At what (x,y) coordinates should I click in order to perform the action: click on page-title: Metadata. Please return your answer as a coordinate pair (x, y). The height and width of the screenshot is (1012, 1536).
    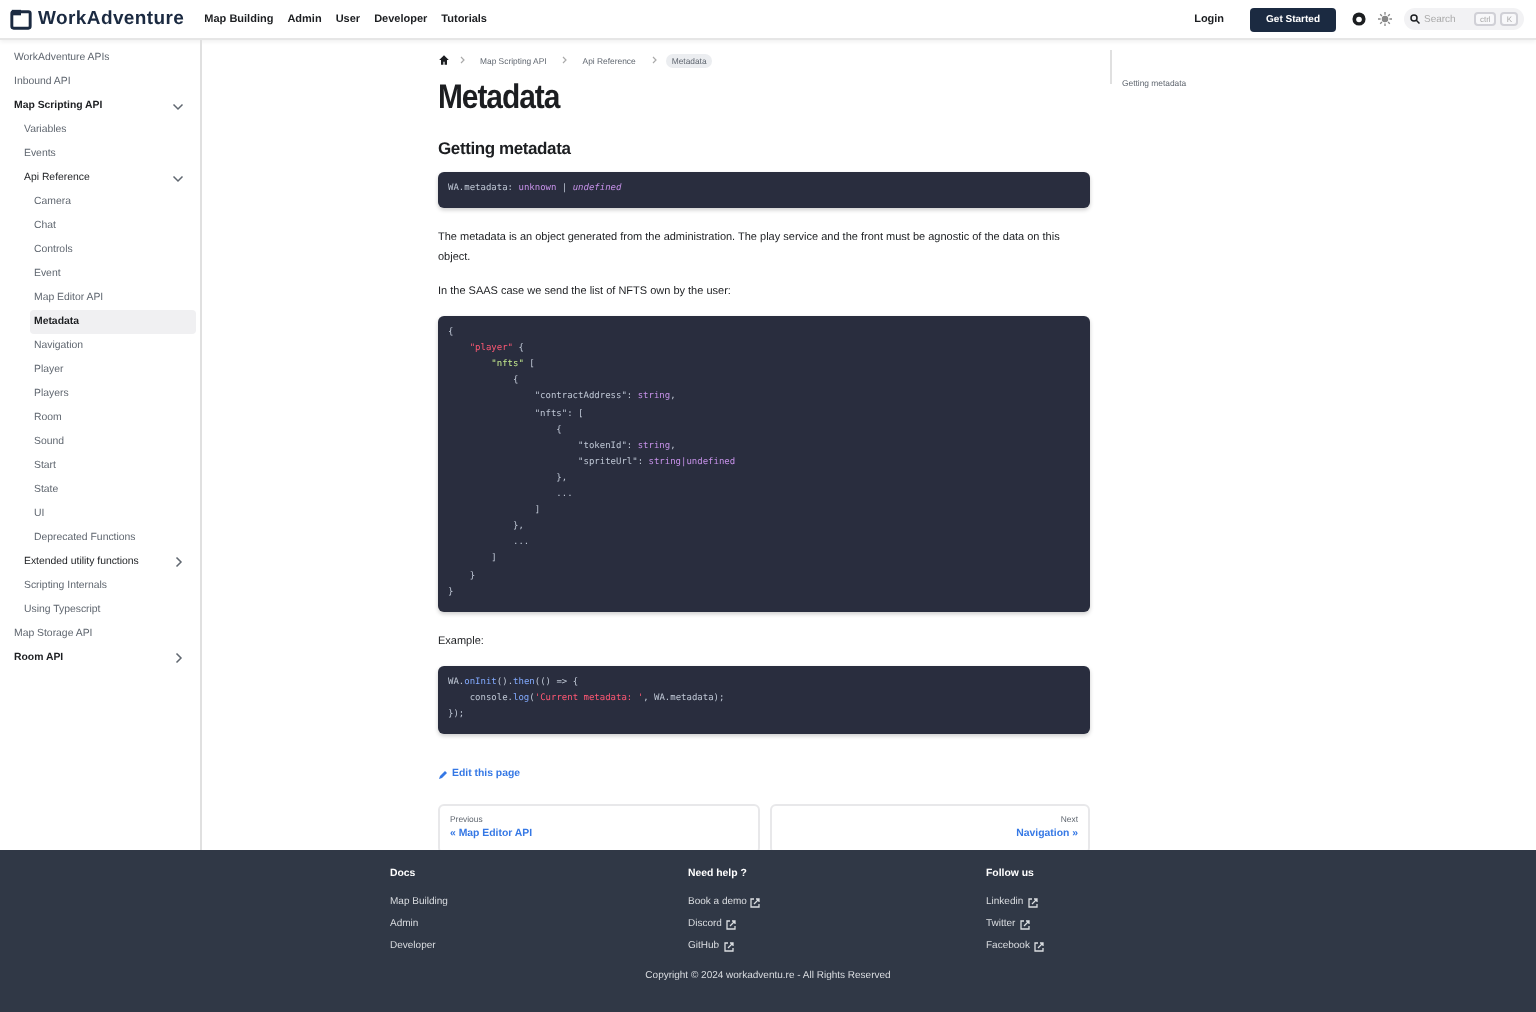
    Looking at the image, I should click on (500, 98).